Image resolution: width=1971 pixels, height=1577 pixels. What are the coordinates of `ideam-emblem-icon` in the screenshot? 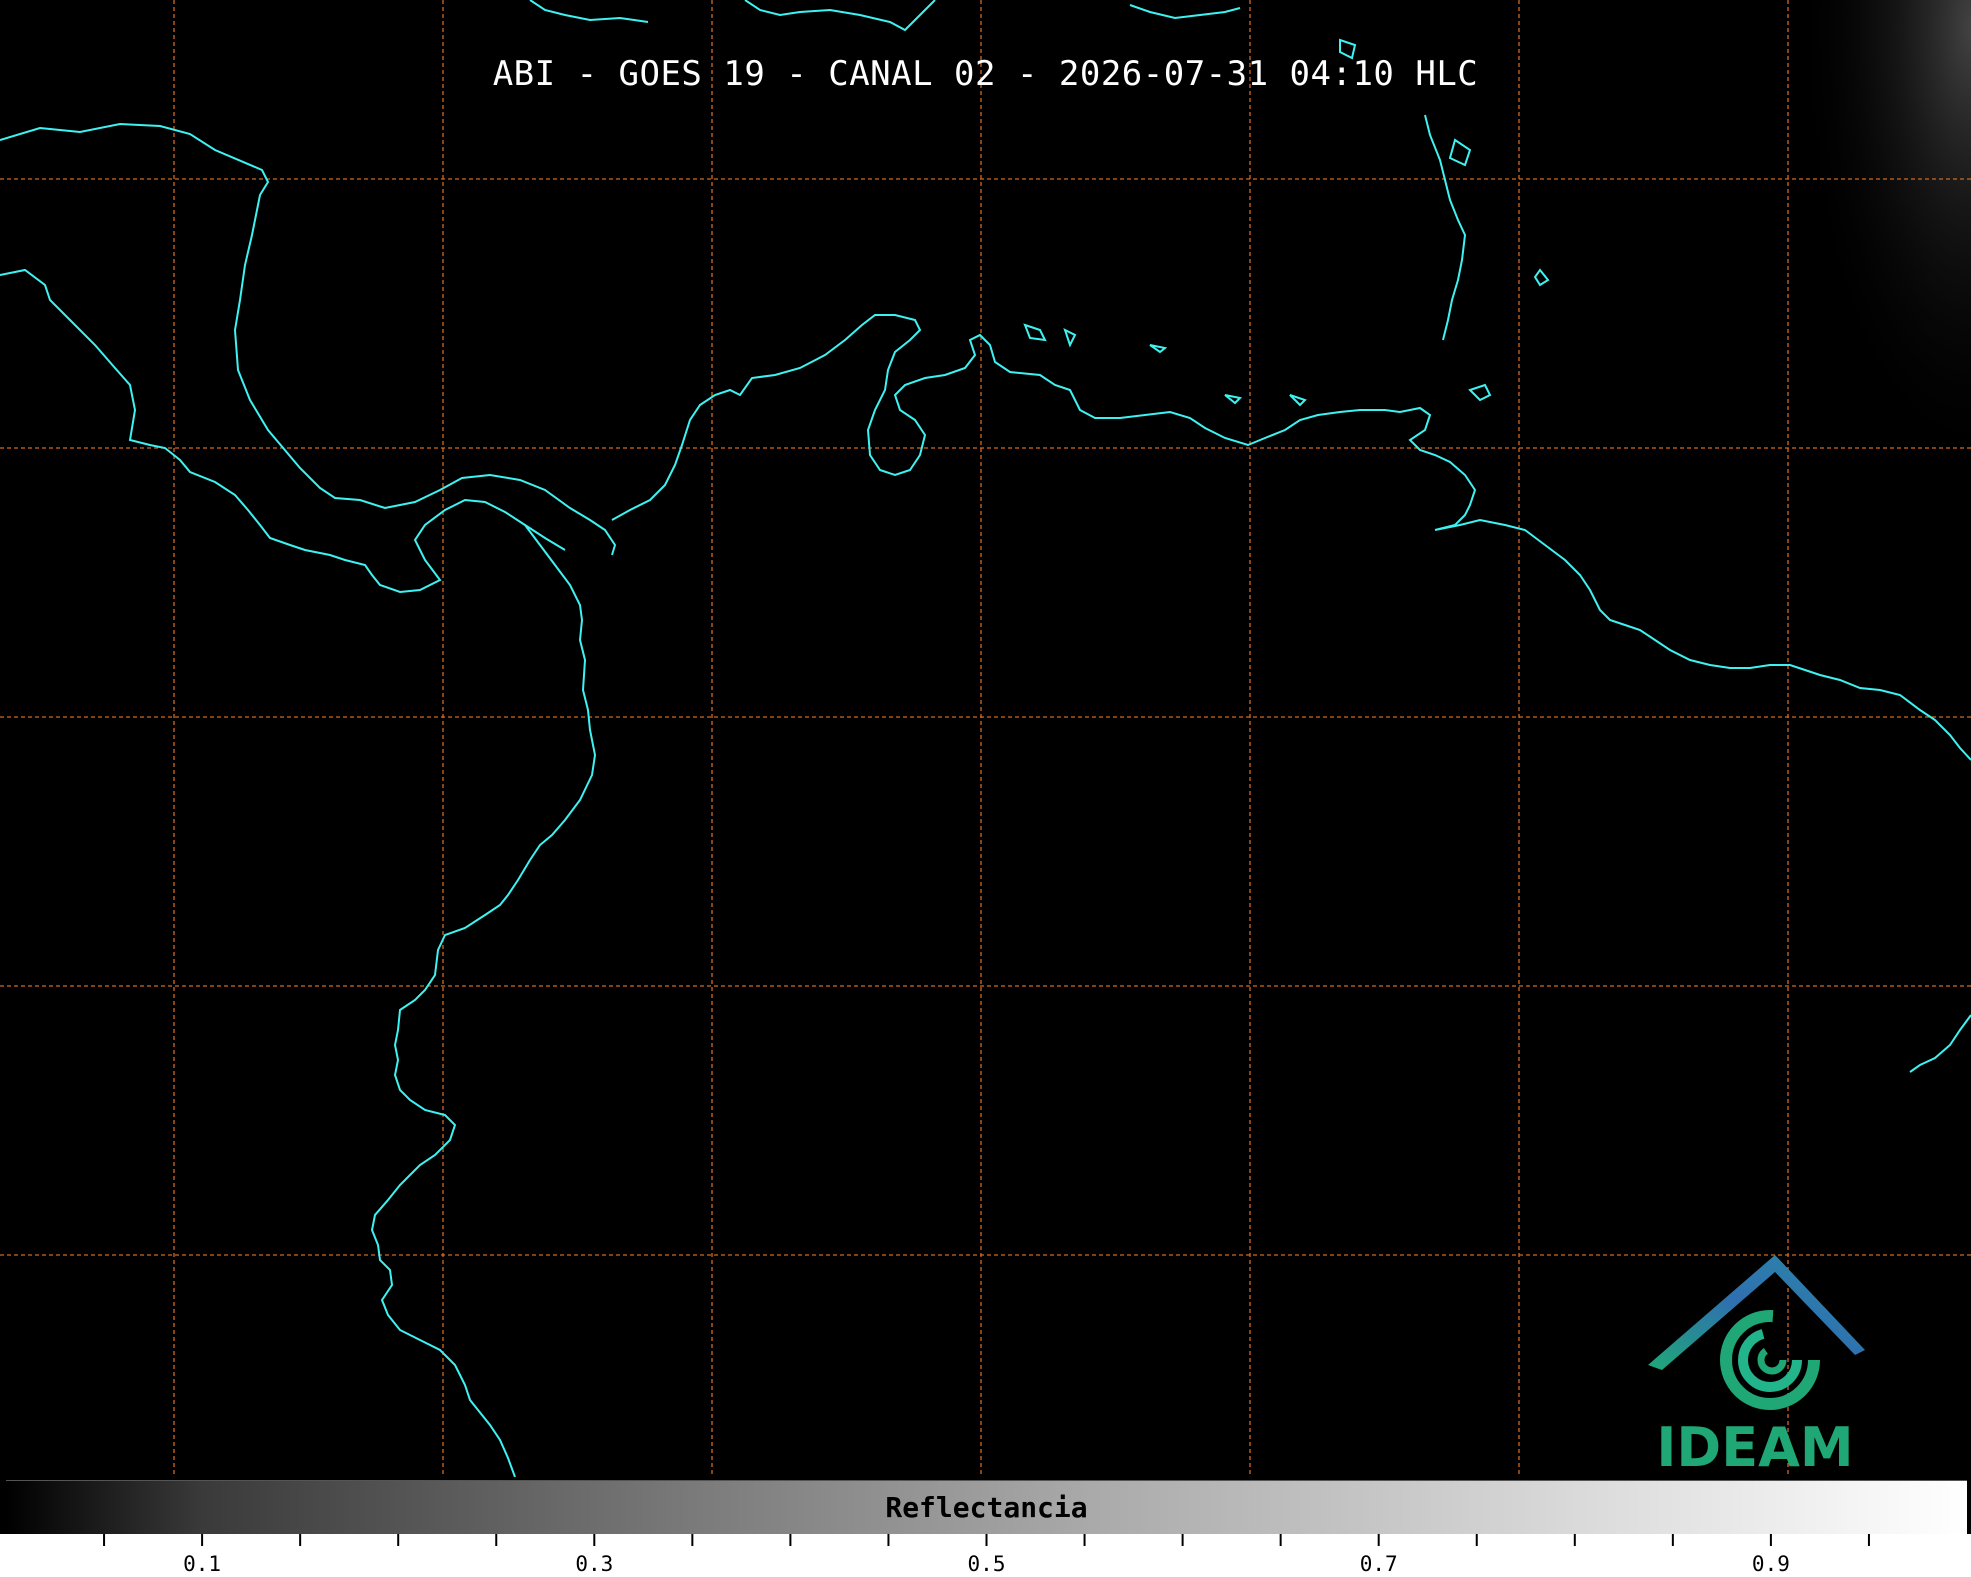 It's located at (1756, 1332).